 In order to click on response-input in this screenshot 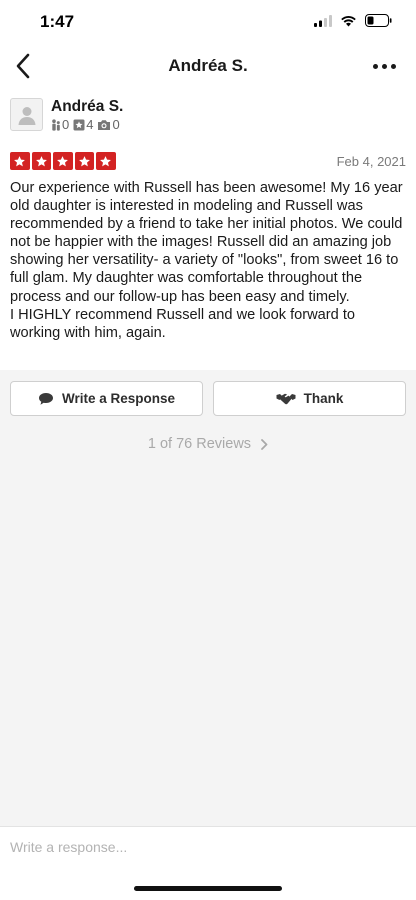, I will do `click(208, 846)`.